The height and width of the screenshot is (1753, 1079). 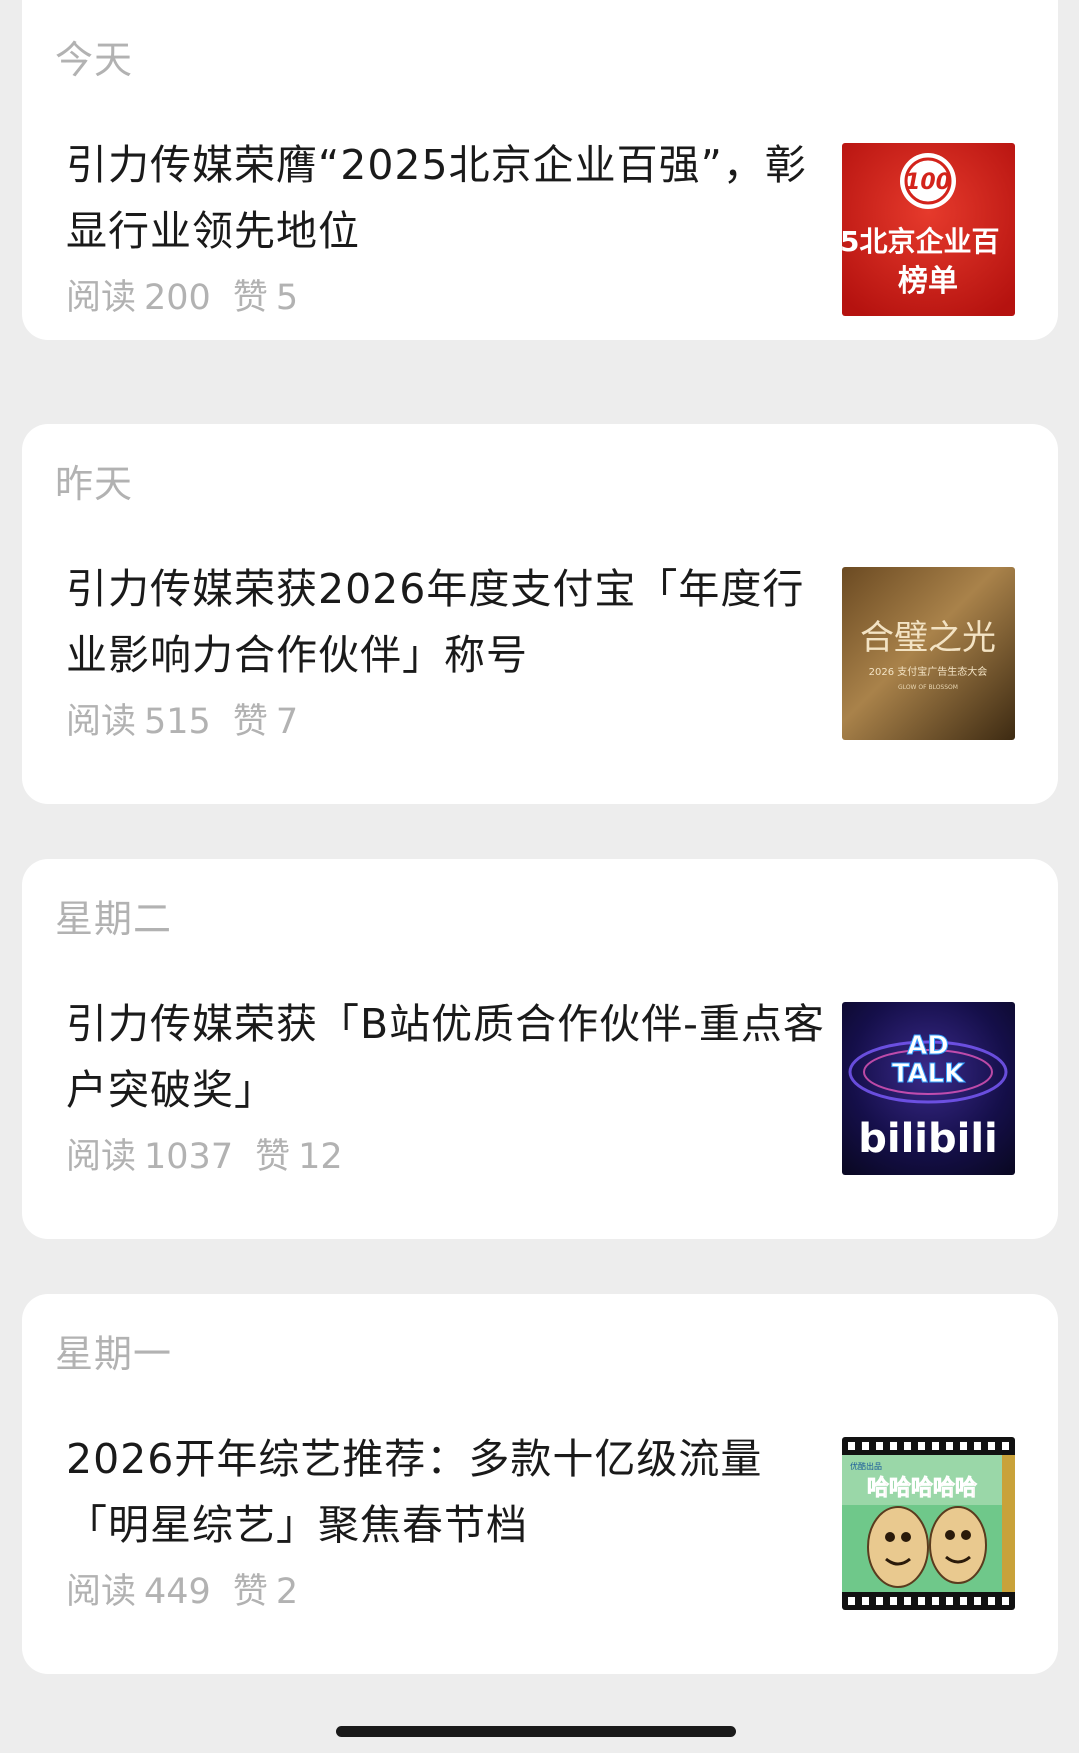 What do you see at coordinates (138, 722) in the screenshot?
I see `read-count: 阅读 515` at bounding box center [138, 722].